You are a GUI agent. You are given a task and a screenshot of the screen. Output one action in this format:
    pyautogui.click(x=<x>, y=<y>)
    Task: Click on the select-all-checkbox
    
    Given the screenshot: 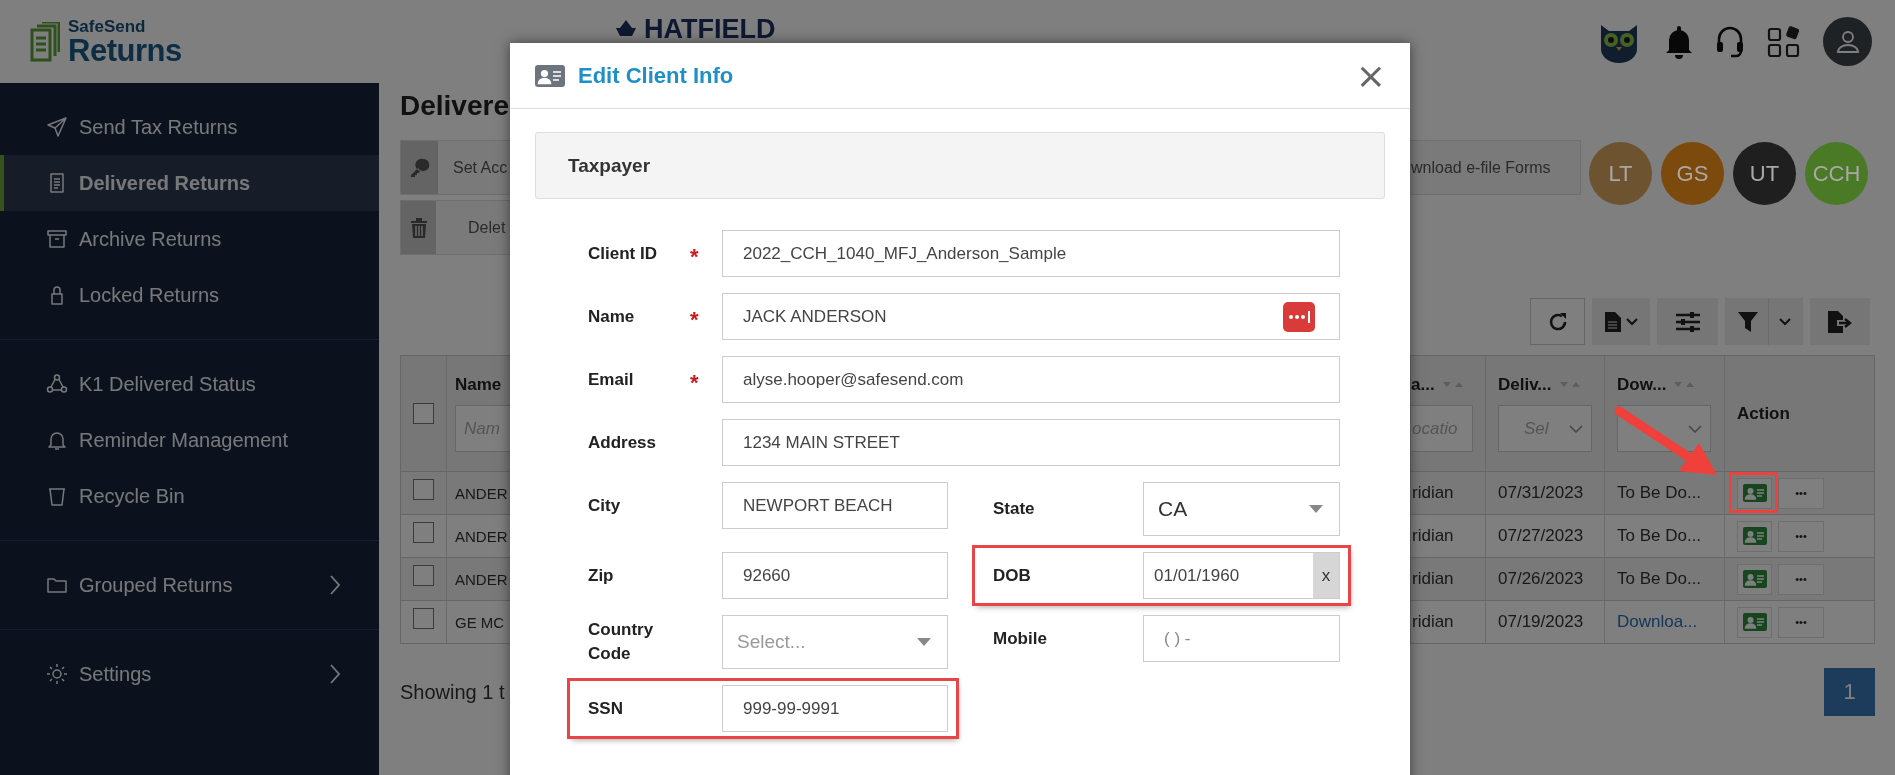 What is the action you would take?
    pyautogui.click(x=423, y=413)
    